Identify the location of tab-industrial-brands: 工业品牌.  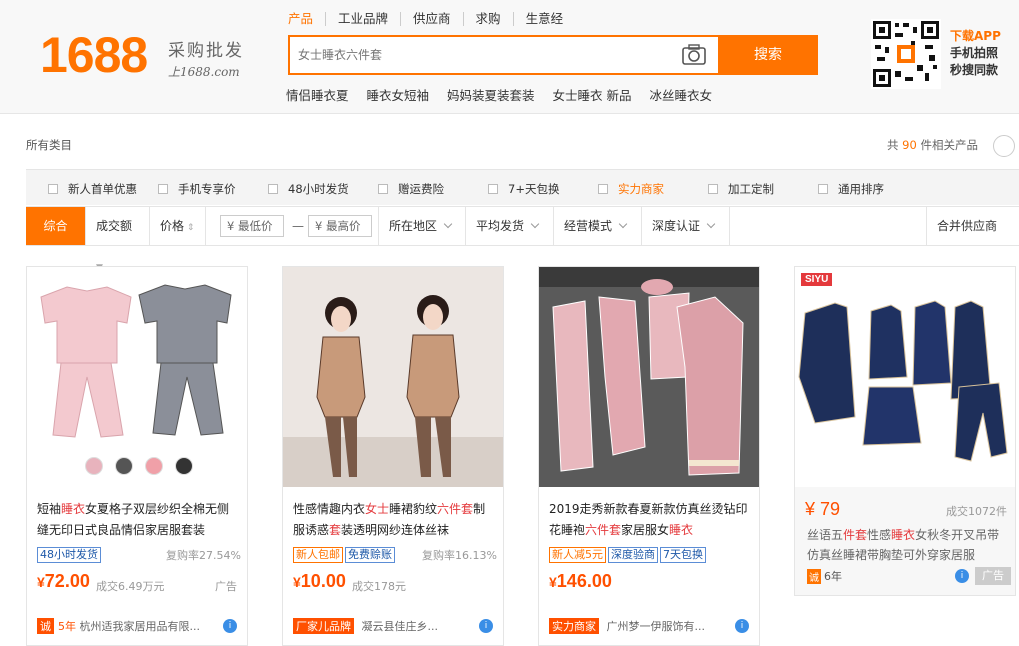
(362, 19).